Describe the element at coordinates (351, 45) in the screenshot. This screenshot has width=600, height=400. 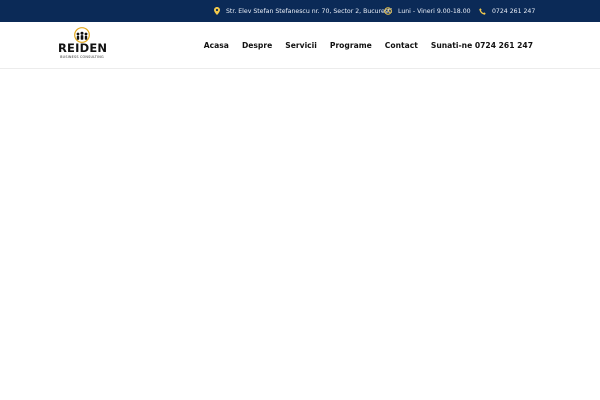
I see `nav-item-programe: Programe` at that location.